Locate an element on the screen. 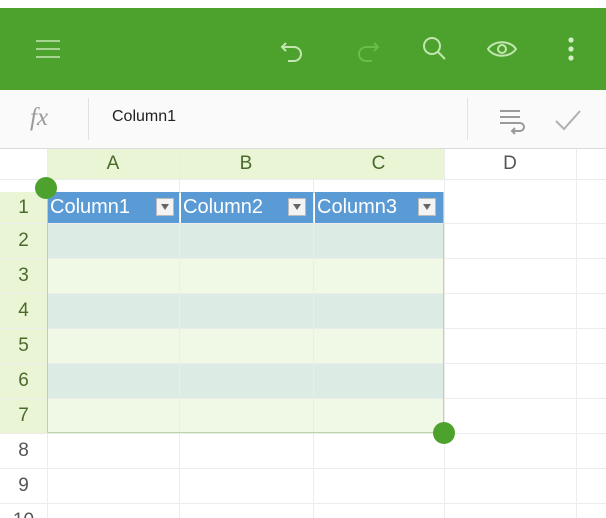  header-cell-text: Column3 is located at coordinates (357, 207).